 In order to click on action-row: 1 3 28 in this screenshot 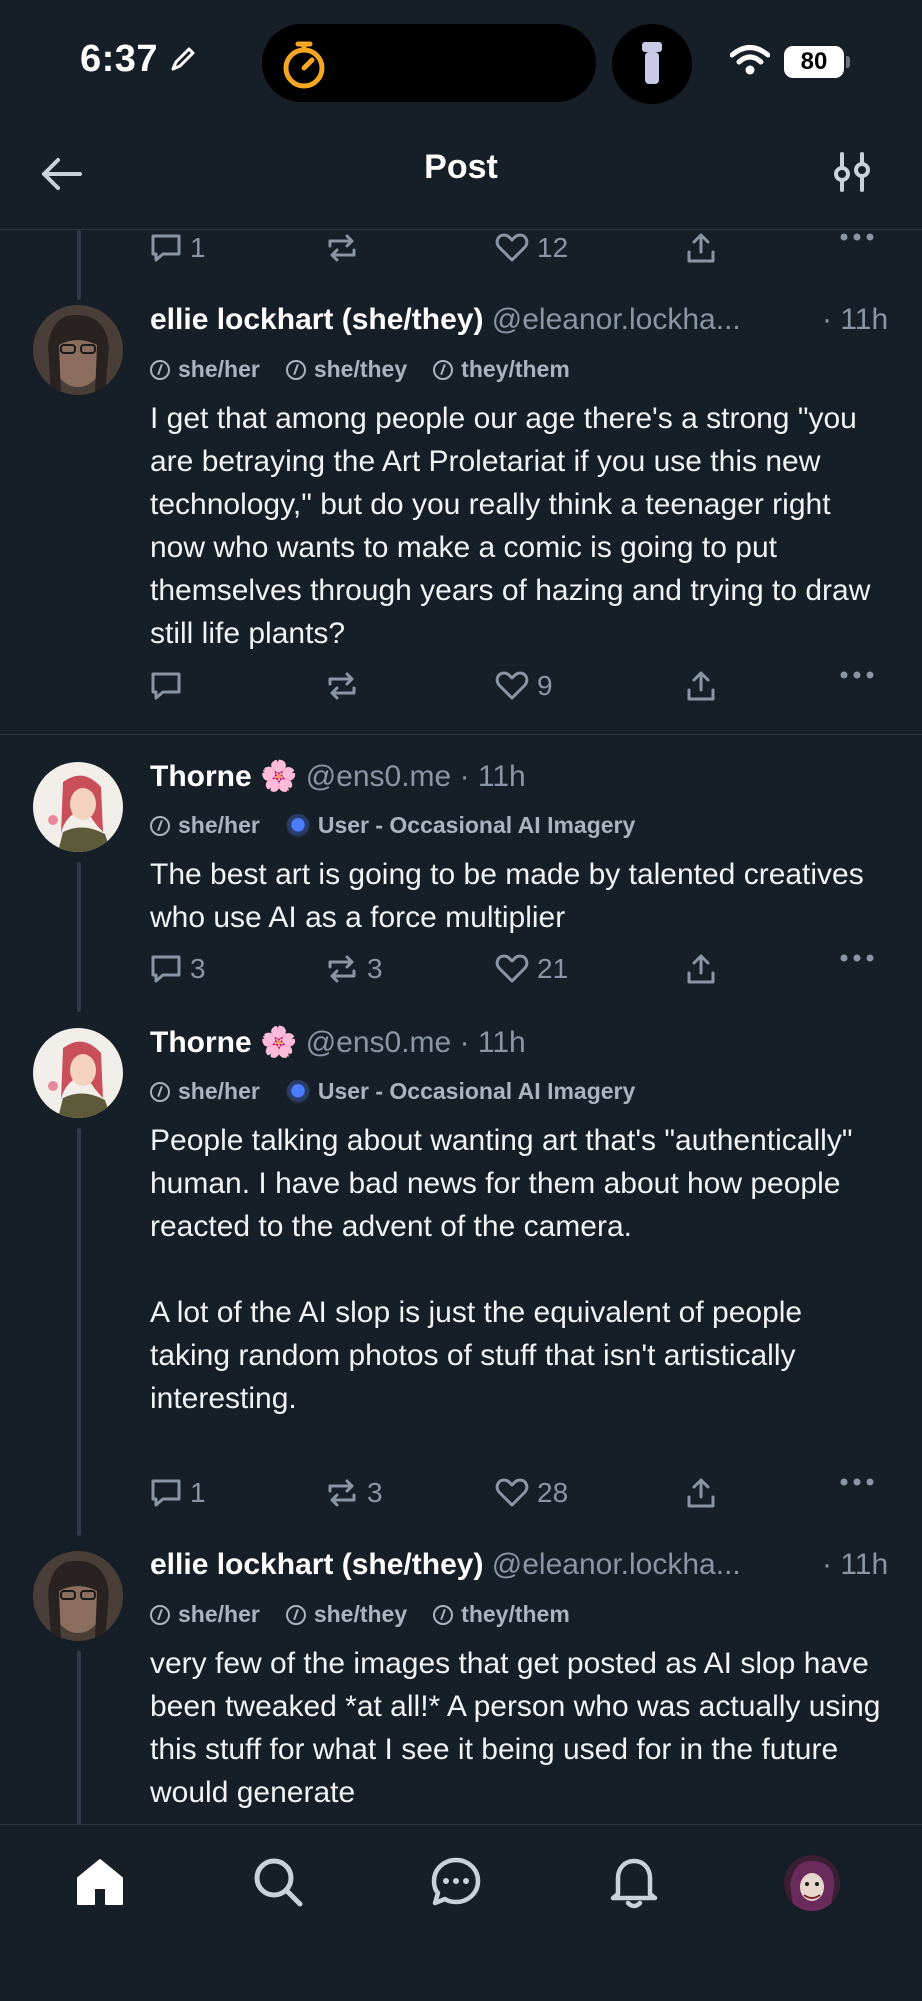, I will do `click(520, 1495)`.